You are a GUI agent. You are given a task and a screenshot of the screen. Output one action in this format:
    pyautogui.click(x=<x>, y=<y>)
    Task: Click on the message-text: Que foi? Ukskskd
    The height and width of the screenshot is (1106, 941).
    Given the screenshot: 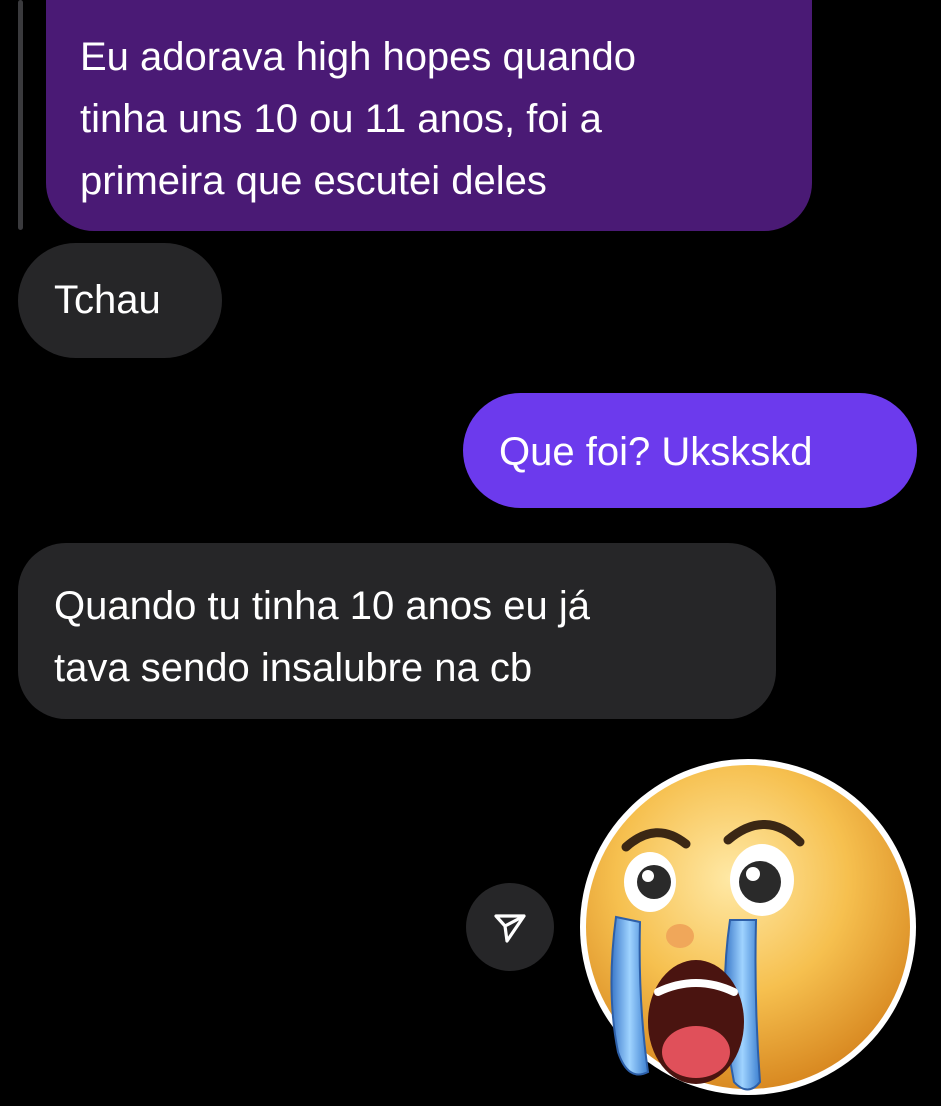 What is the action you would take?
    pyautogui.click(x=656, y=452)
    